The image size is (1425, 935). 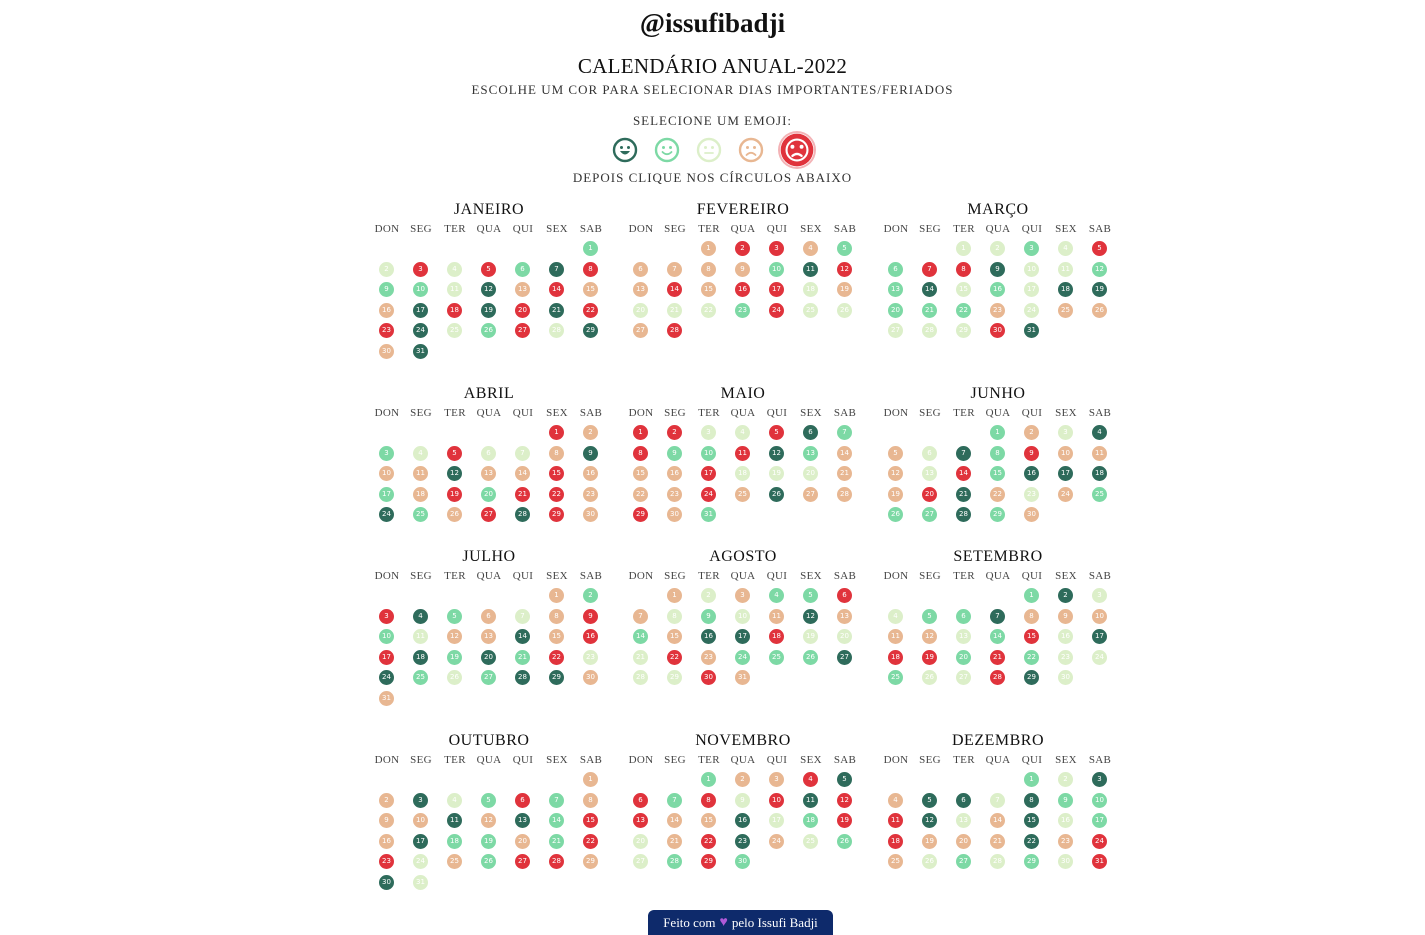 I want to click on day-circle: 4, so click(x=420, y=616).